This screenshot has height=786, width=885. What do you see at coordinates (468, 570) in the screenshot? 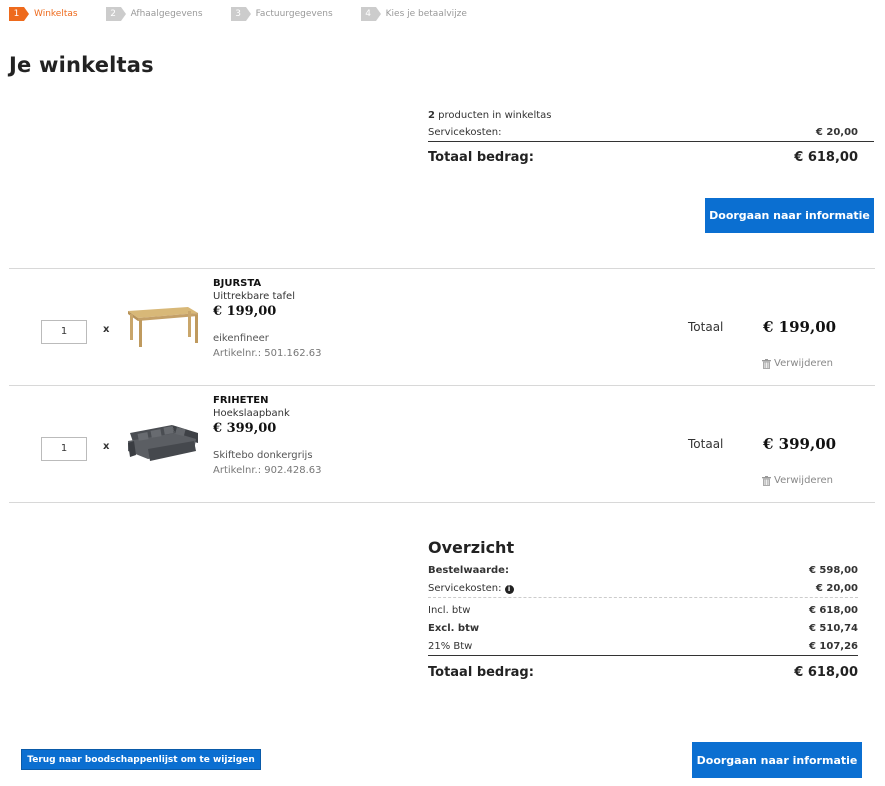
I see `order-value-label: Bestelwaarde:` at bounding box center [468, 570].